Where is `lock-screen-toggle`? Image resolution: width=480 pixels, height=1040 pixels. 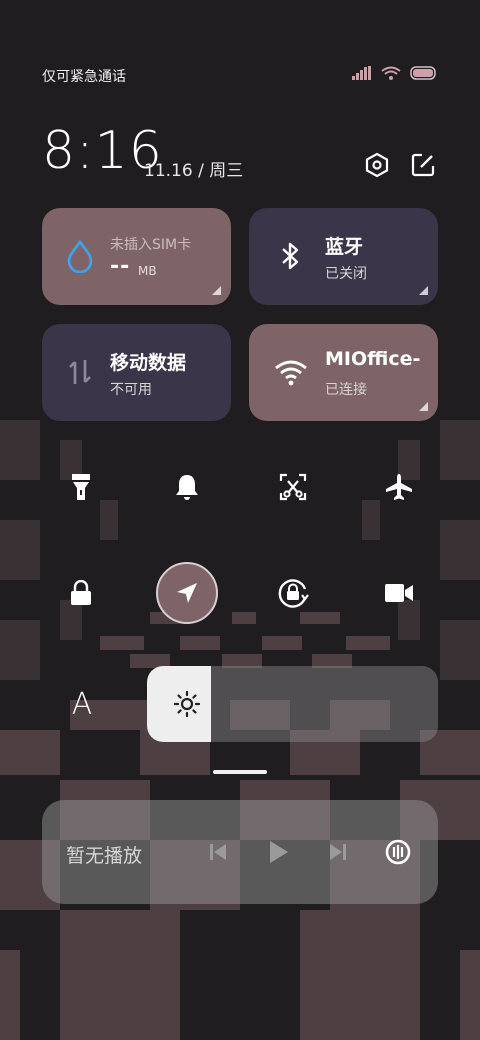 lock-screen-toggle is located at coordinates (81, 593).